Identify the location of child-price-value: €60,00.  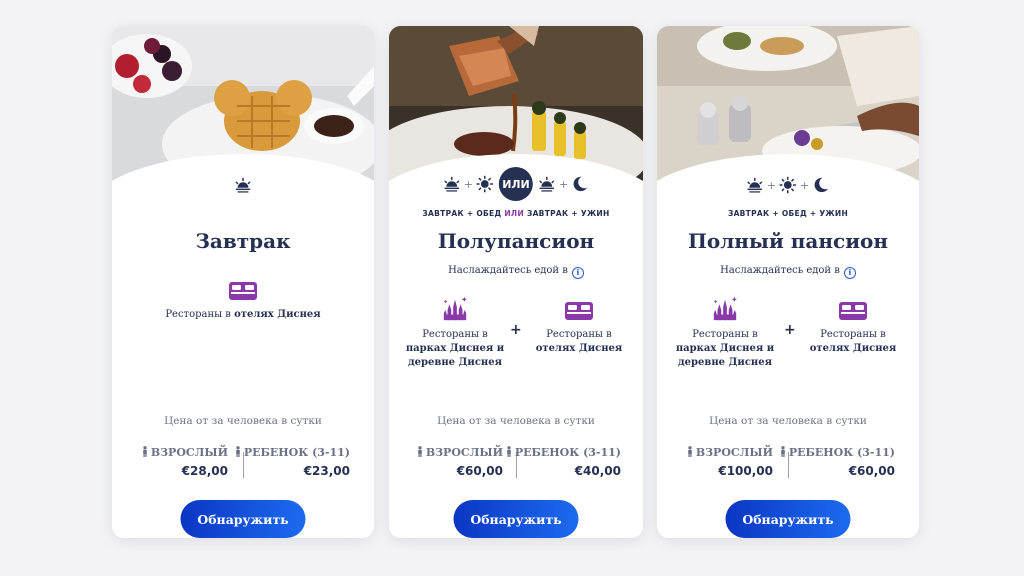
(871, 471).